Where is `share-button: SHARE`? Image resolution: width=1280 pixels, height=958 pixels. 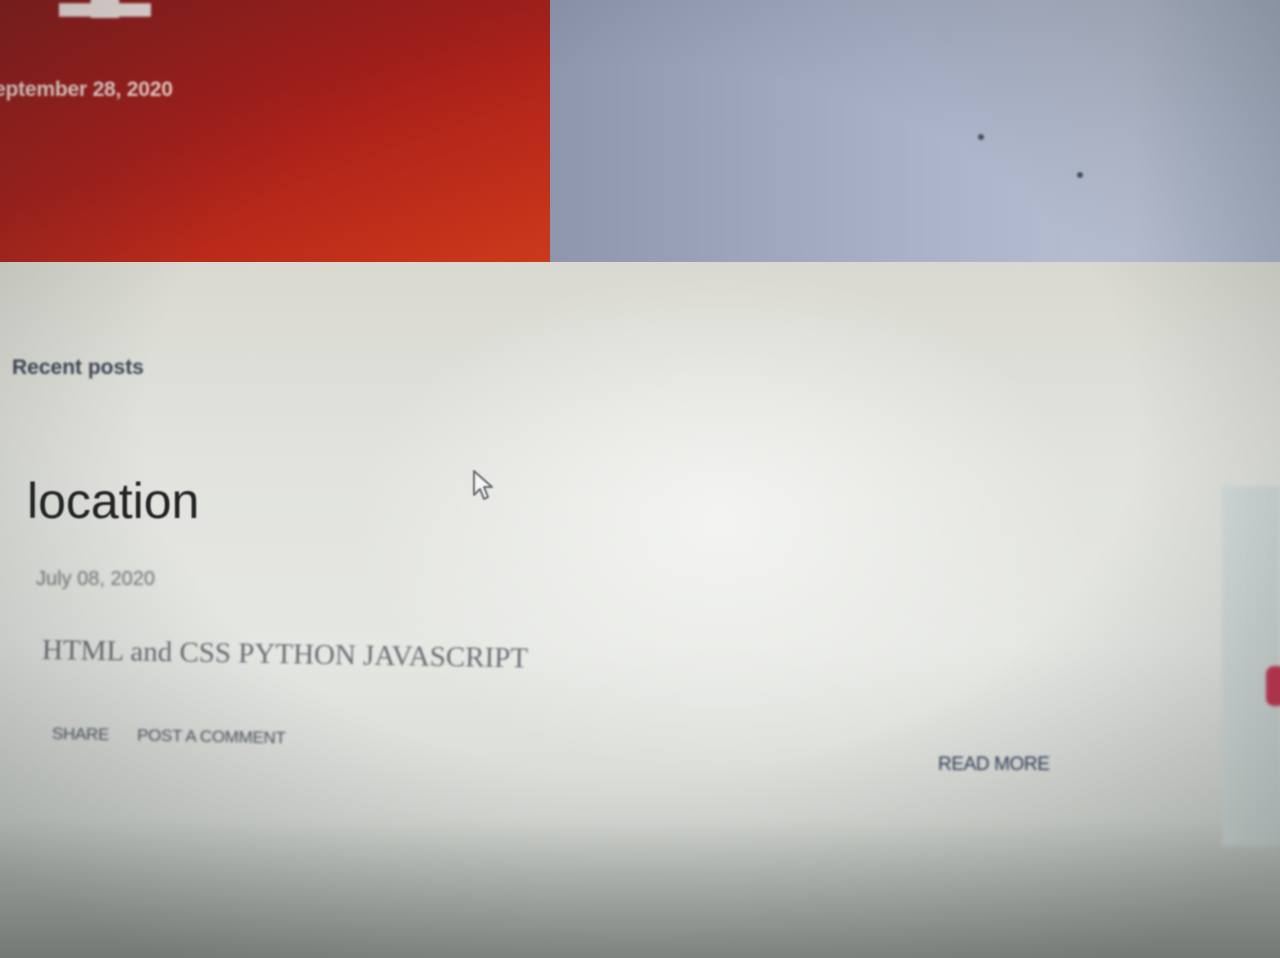
share-button: SHARE is located at coordinates (80, 734).